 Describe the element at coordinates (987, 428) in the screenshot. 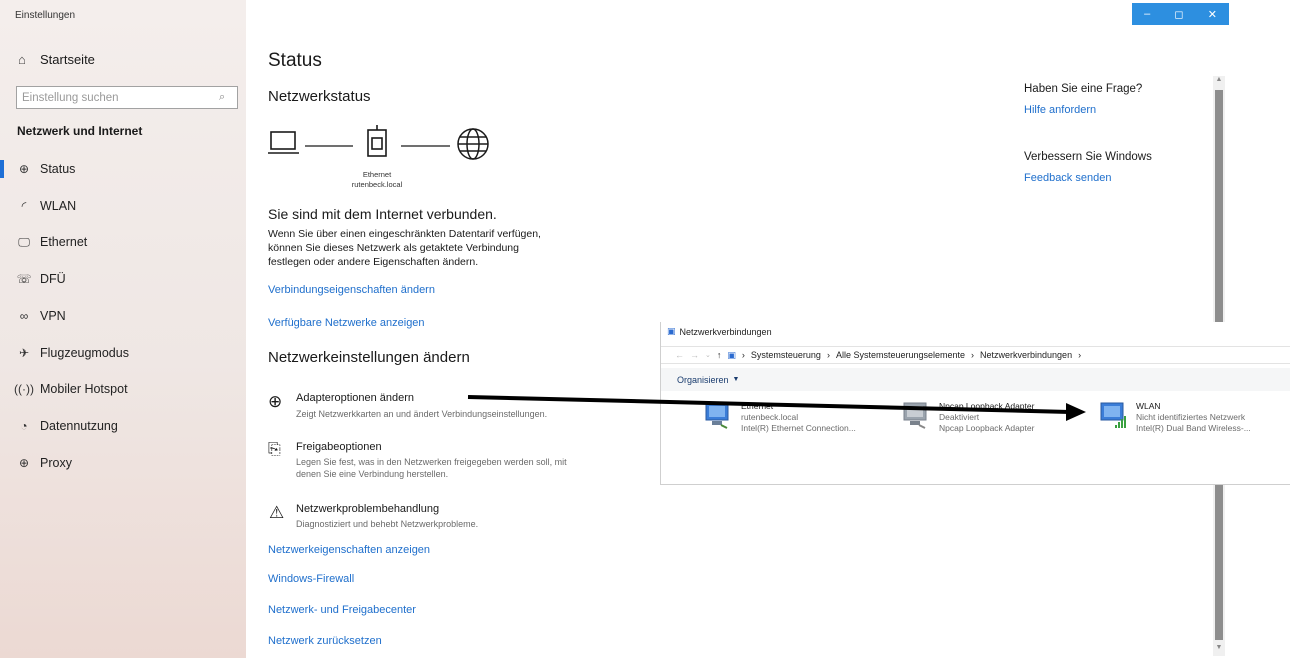

I see `adapter-device: Npcap Loopback Adapter` at that location.